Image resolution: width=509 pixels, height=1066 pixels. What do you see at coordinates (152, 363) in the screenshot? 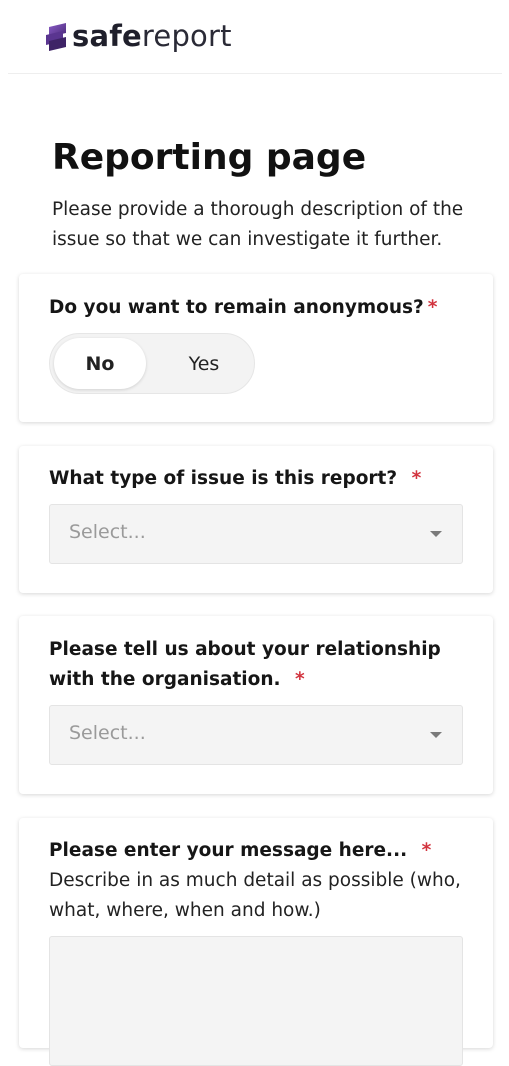
I see `anonymous-toggle: No Yes` at bounding box center [152, 363].